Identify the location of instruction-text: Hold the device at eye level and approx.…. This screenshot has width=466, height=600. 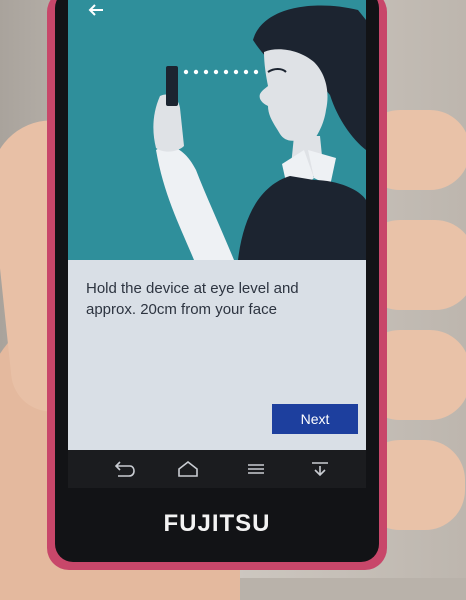
(192, 299).